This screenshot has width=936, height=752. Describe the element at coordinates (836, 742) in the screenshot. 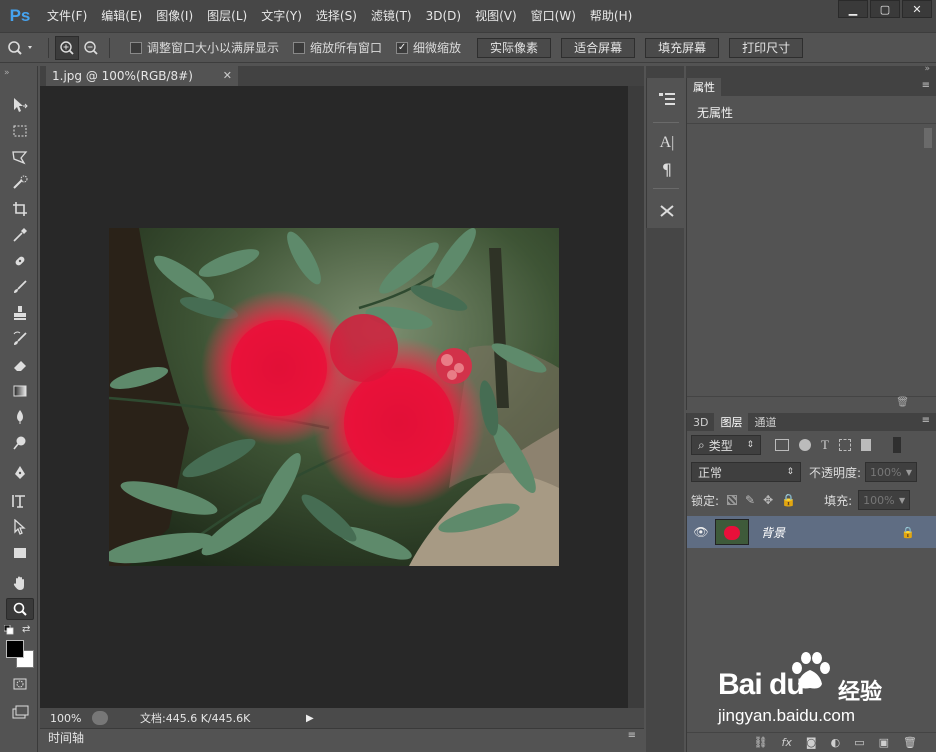

I see `adjustment-layer-icon: ◐` at that location.